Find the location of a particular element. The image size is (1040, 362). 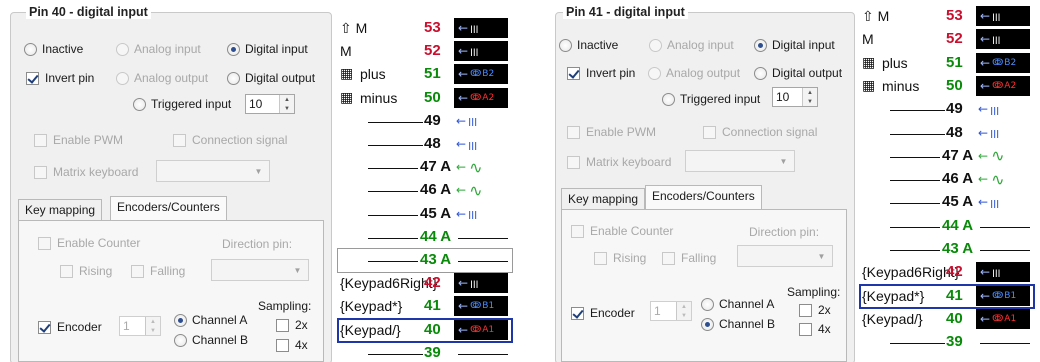

pin-number: 50 is located at coordinates (432, 97).